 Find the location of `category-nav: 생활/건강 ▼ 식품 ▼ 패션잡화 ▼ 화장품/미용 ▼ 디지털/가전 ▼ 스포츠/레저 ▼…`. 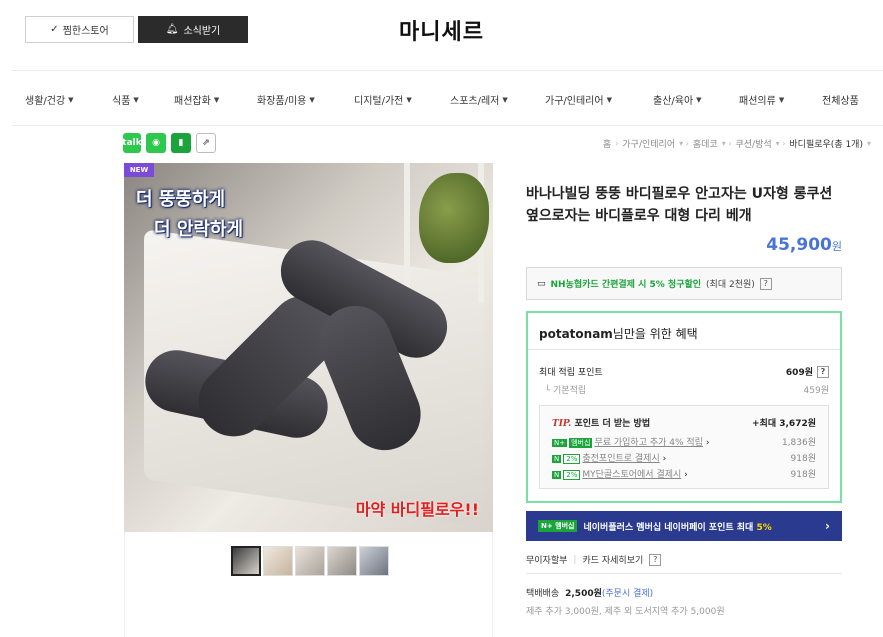

category-nav: 생활/건강 ▼ 식품 ▼ 패션잡화 ▼ 화장품/미용 ▼ 디지털/가전 ▼ 스포츠/레저 ▼… is located at coordinates (447, 98).